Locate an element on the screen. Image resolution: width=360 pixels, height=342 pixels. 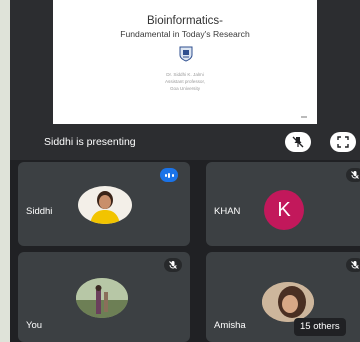
participant-name: Amisha is located at coordinates (230, 325).